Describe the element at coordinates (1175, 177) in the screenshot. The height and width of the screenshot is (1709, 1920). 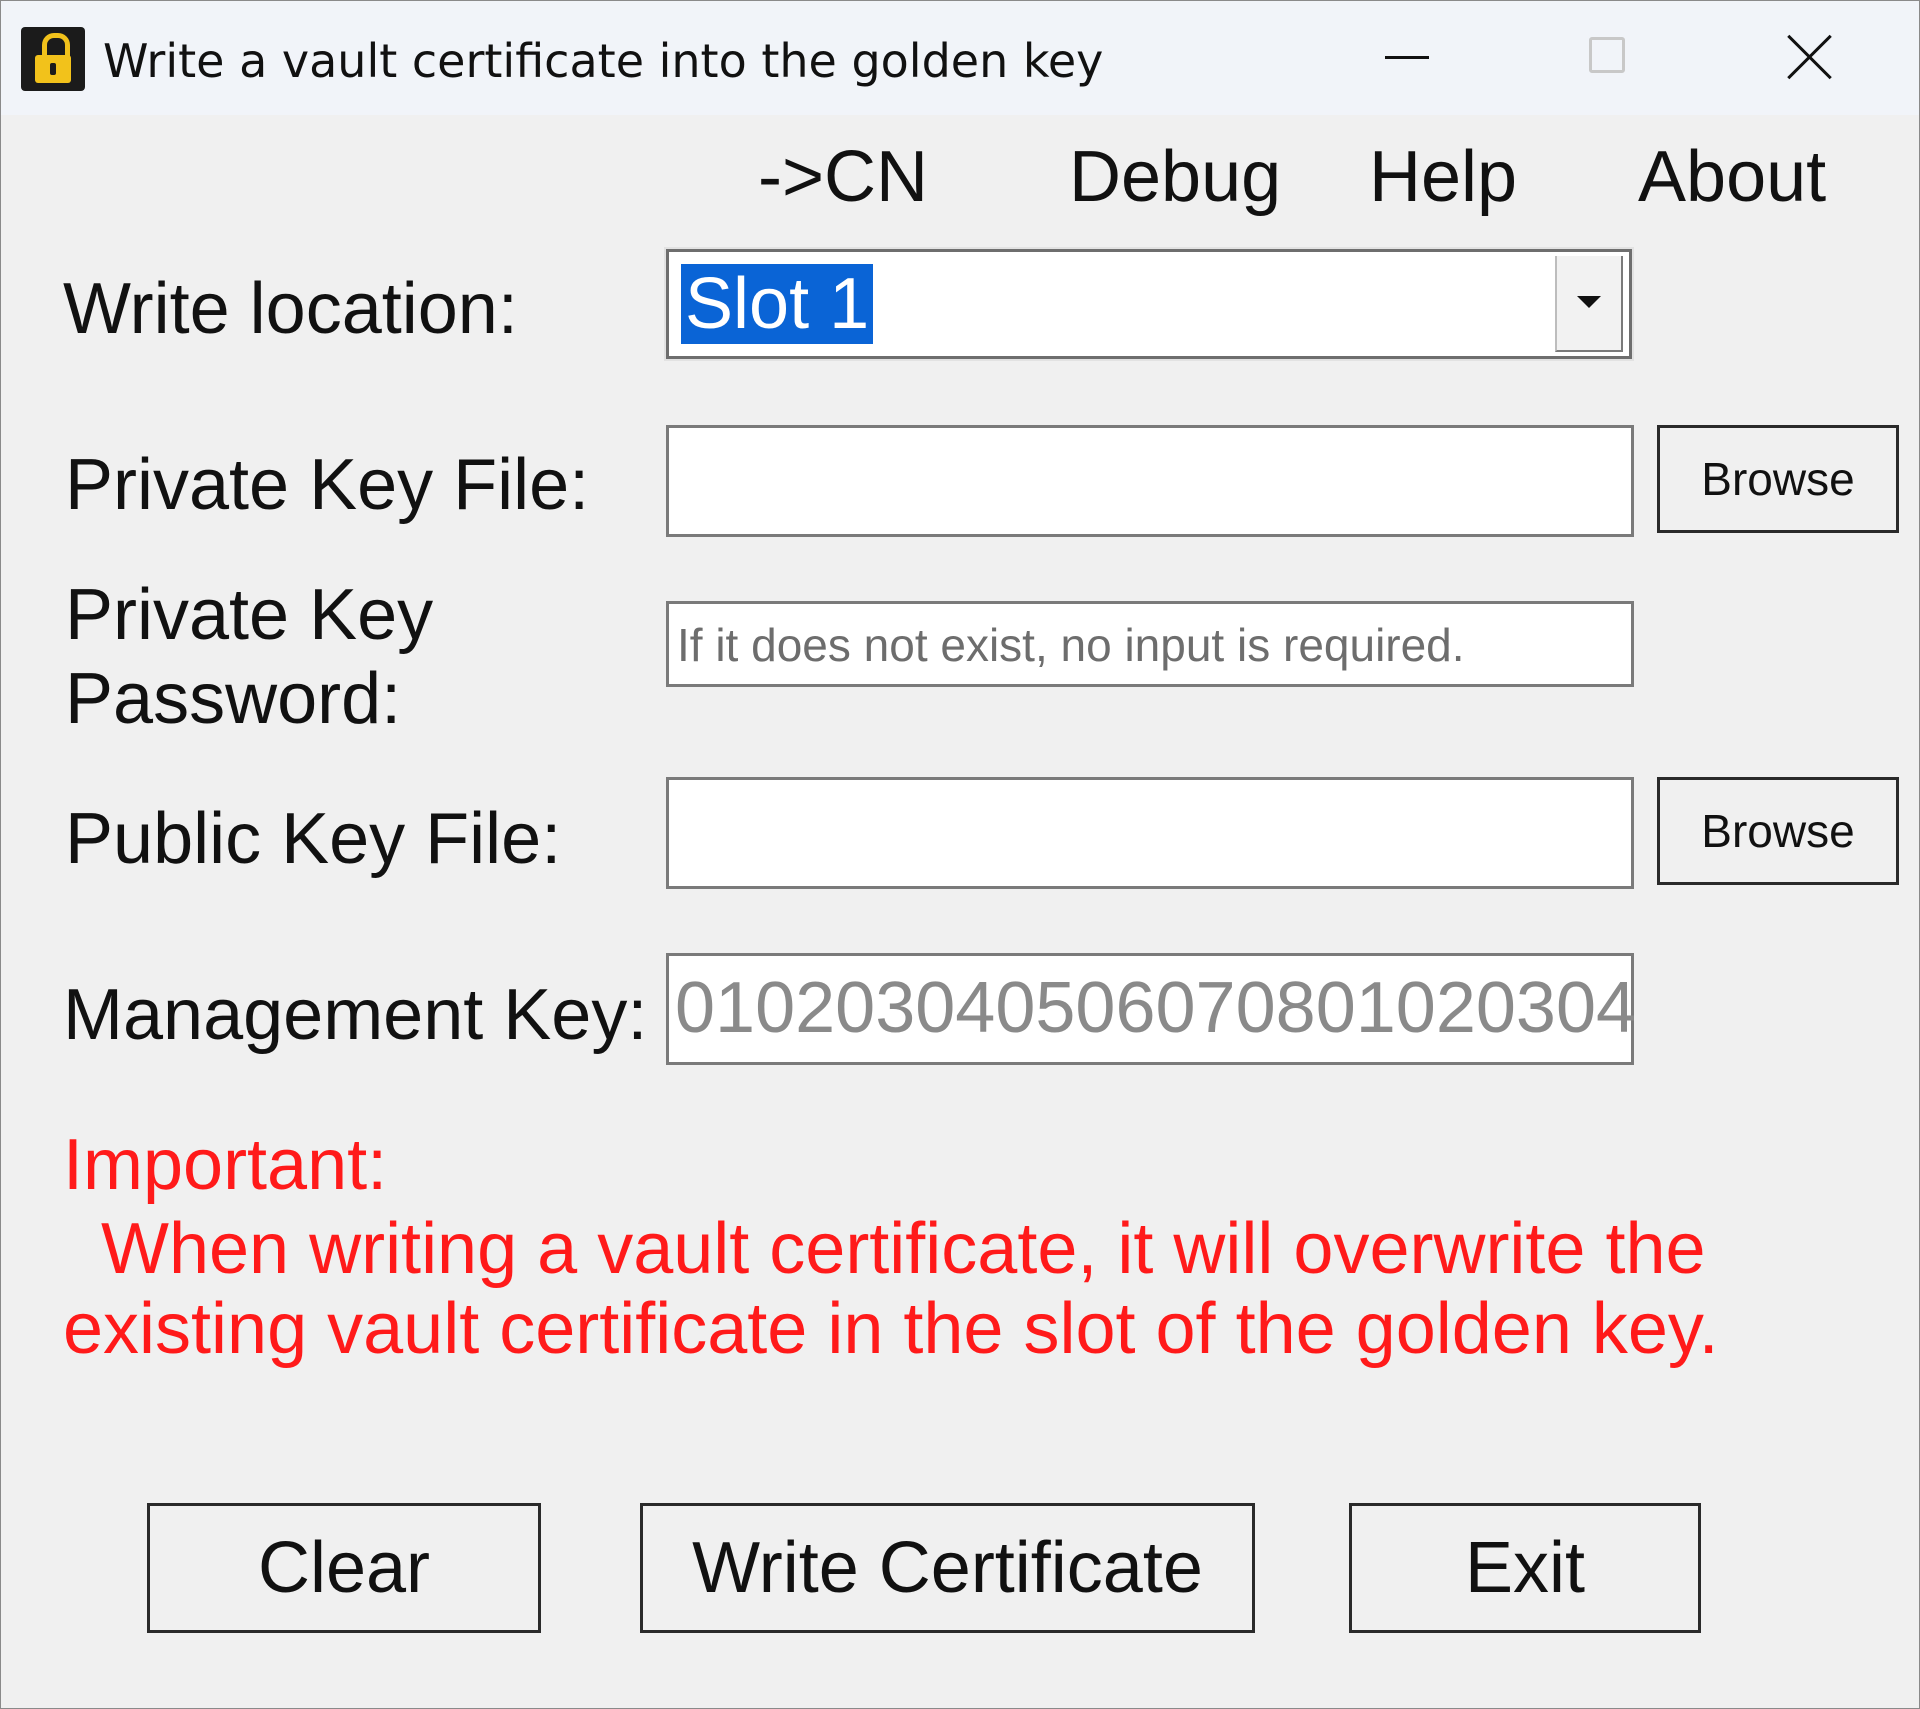
I see `menu-item-debug: Debug` at that location.